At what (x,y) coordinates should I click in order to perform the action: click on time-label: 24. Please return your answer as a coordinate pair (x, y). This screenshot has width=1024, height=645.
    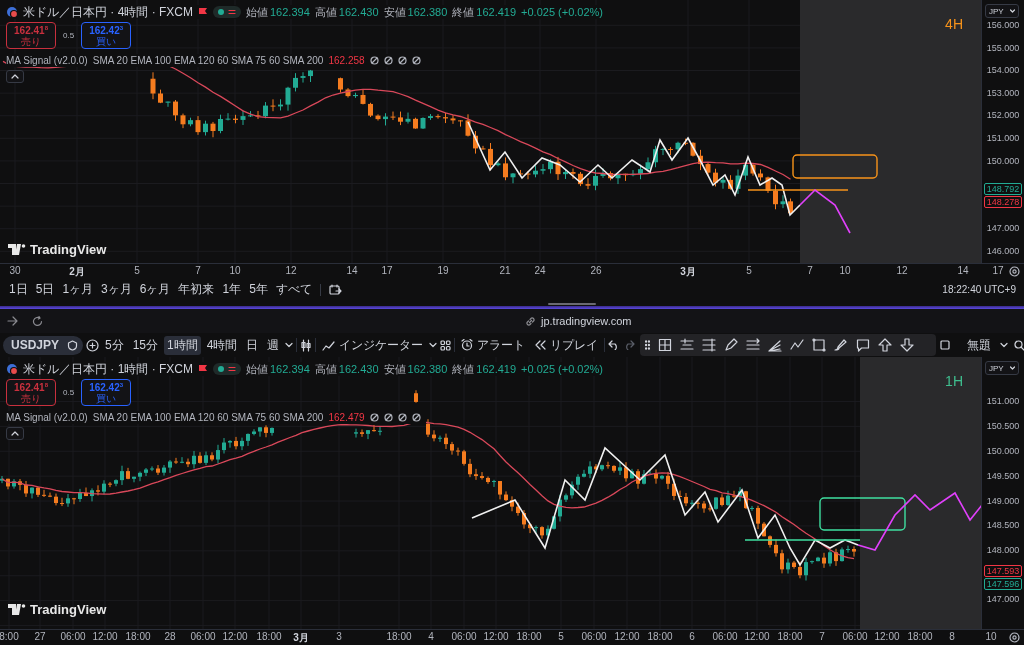
    Looking at the image, I should click on (540, 270).